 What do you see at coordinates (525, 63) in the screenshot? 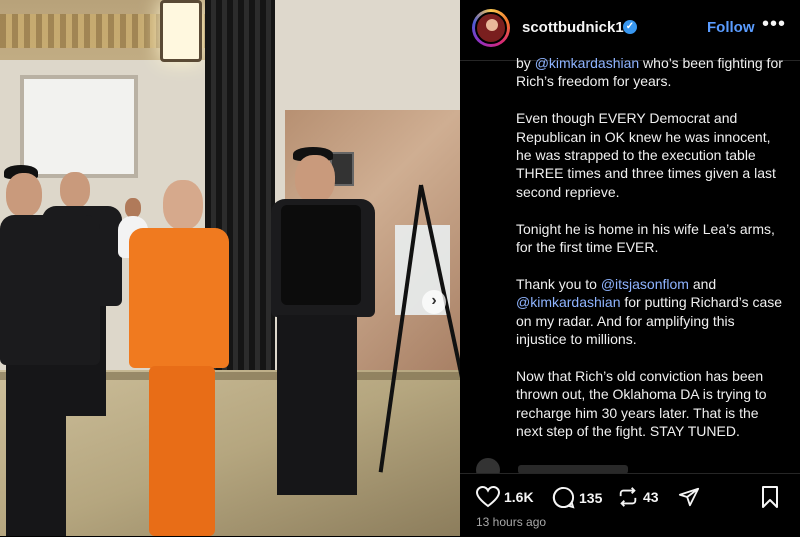
I see `caption-text: by` at bounding box center [525, 63].